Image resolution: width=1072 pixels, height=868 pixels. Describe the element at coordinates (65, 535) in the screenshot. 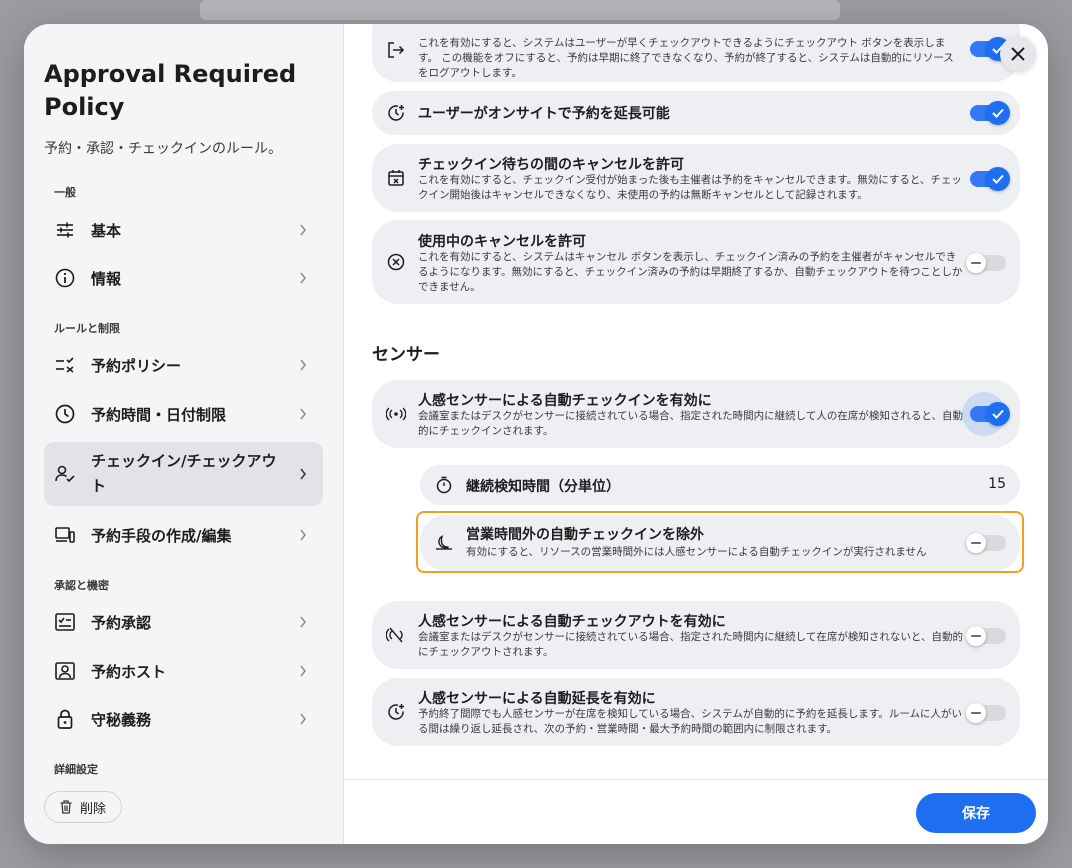

I see `devices-icon` at that location.